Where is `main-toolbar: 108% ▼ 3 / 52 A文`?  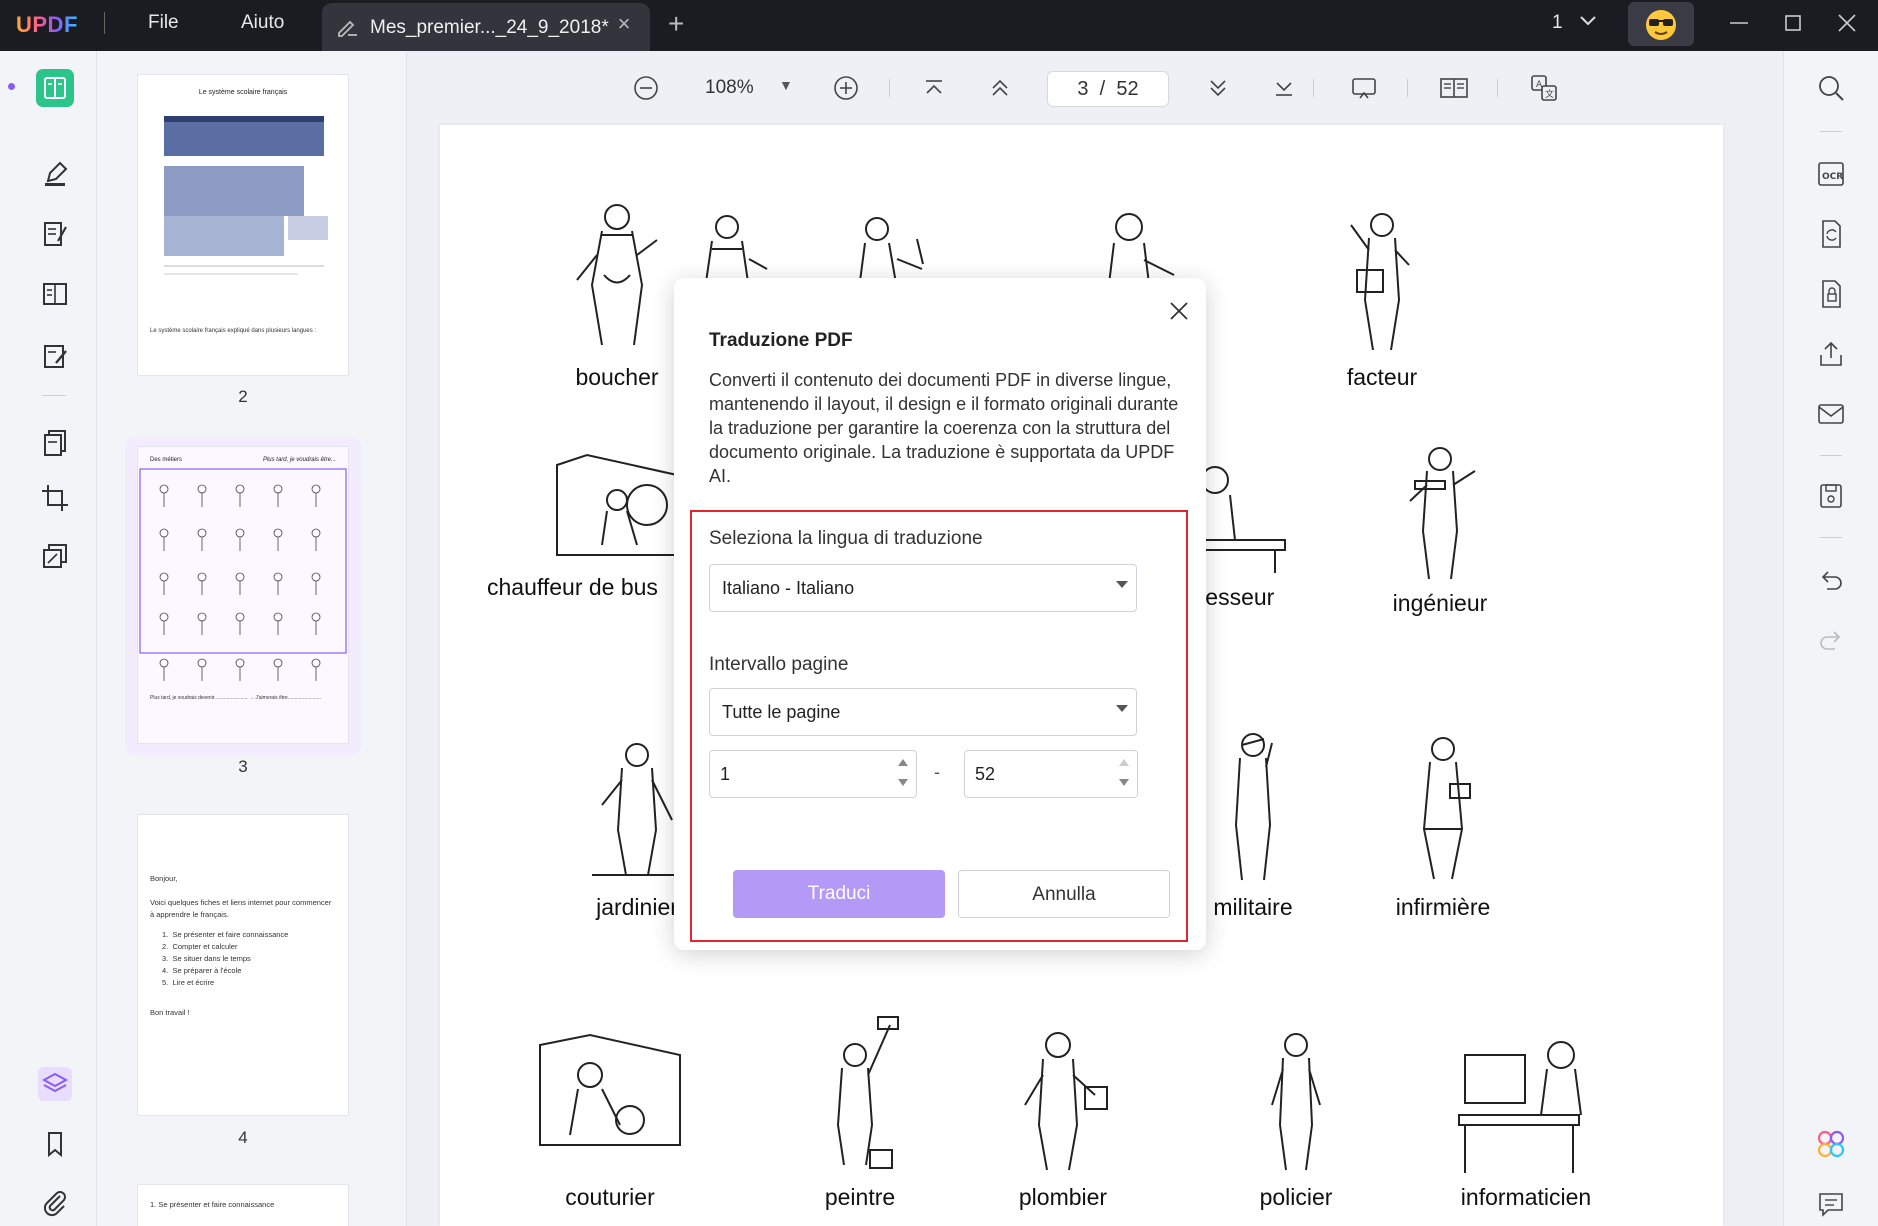 main-toolbar: 108% ▼ 3 / 52 A文 is located at coordinates (1095, 88).